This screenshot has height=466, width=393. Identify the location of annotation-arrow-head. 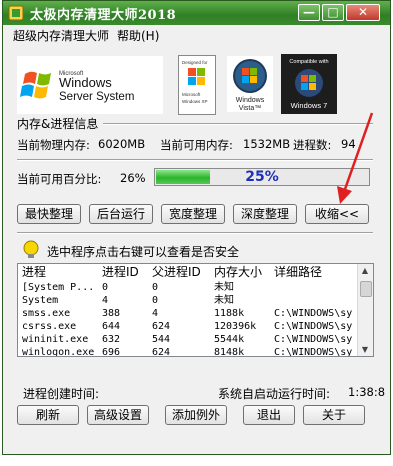
(344, 195).